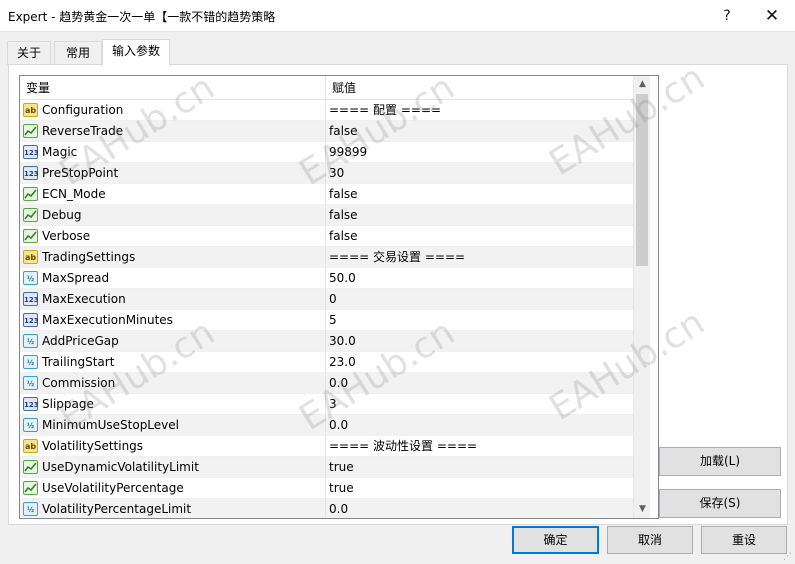 This screenshot has height=564, width=795. I want to click on parameter-name-cell: 123 PreStopPoint, so click(173, 173).